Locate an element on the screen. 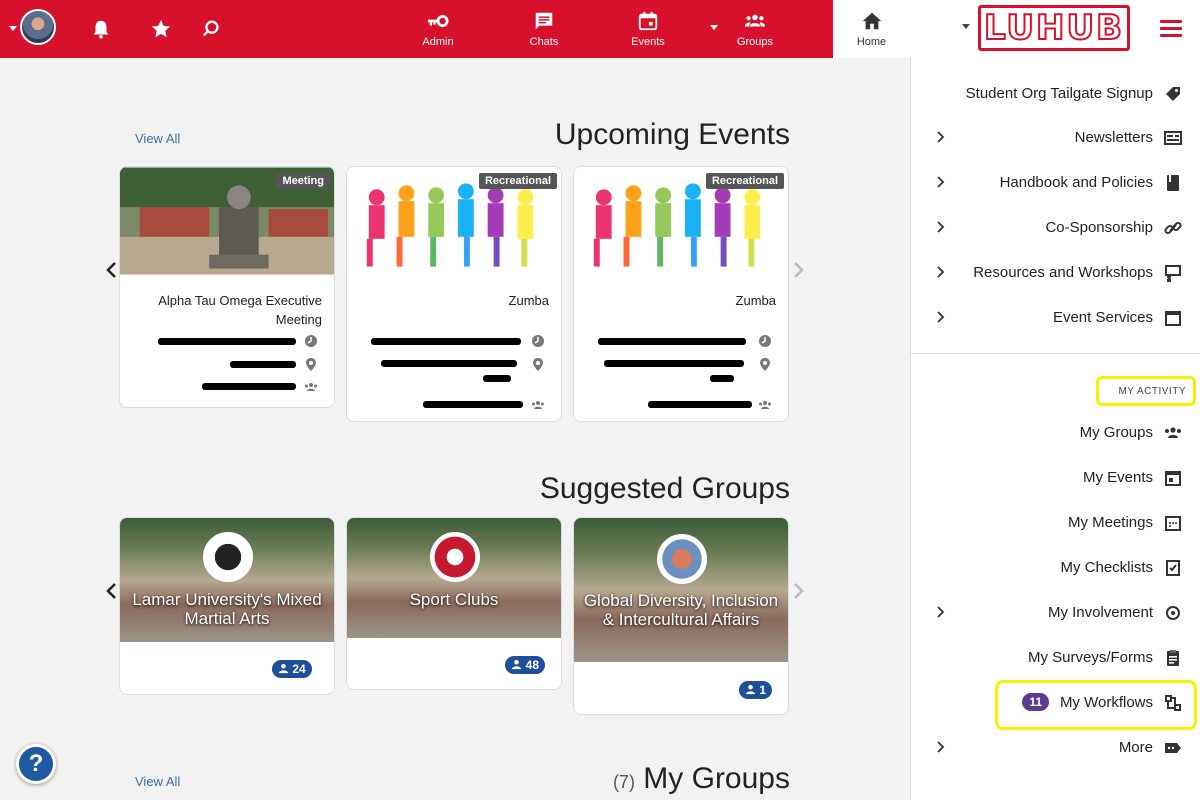  sidebar-item-my-meetings: My Meetings is located at coordinates (1055, 523).